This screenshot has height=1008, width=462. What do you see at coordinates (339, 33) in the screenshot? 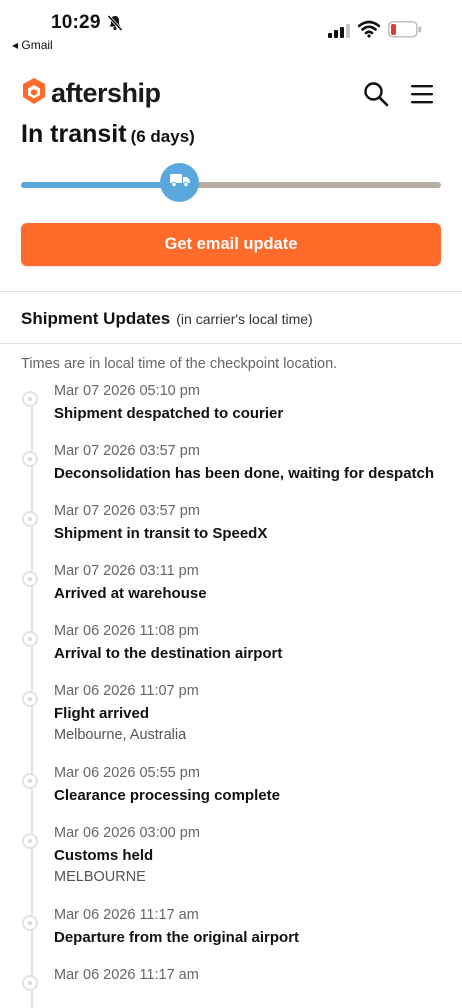
I see `cellular-signal-icon` at bounding box center [339, 33].